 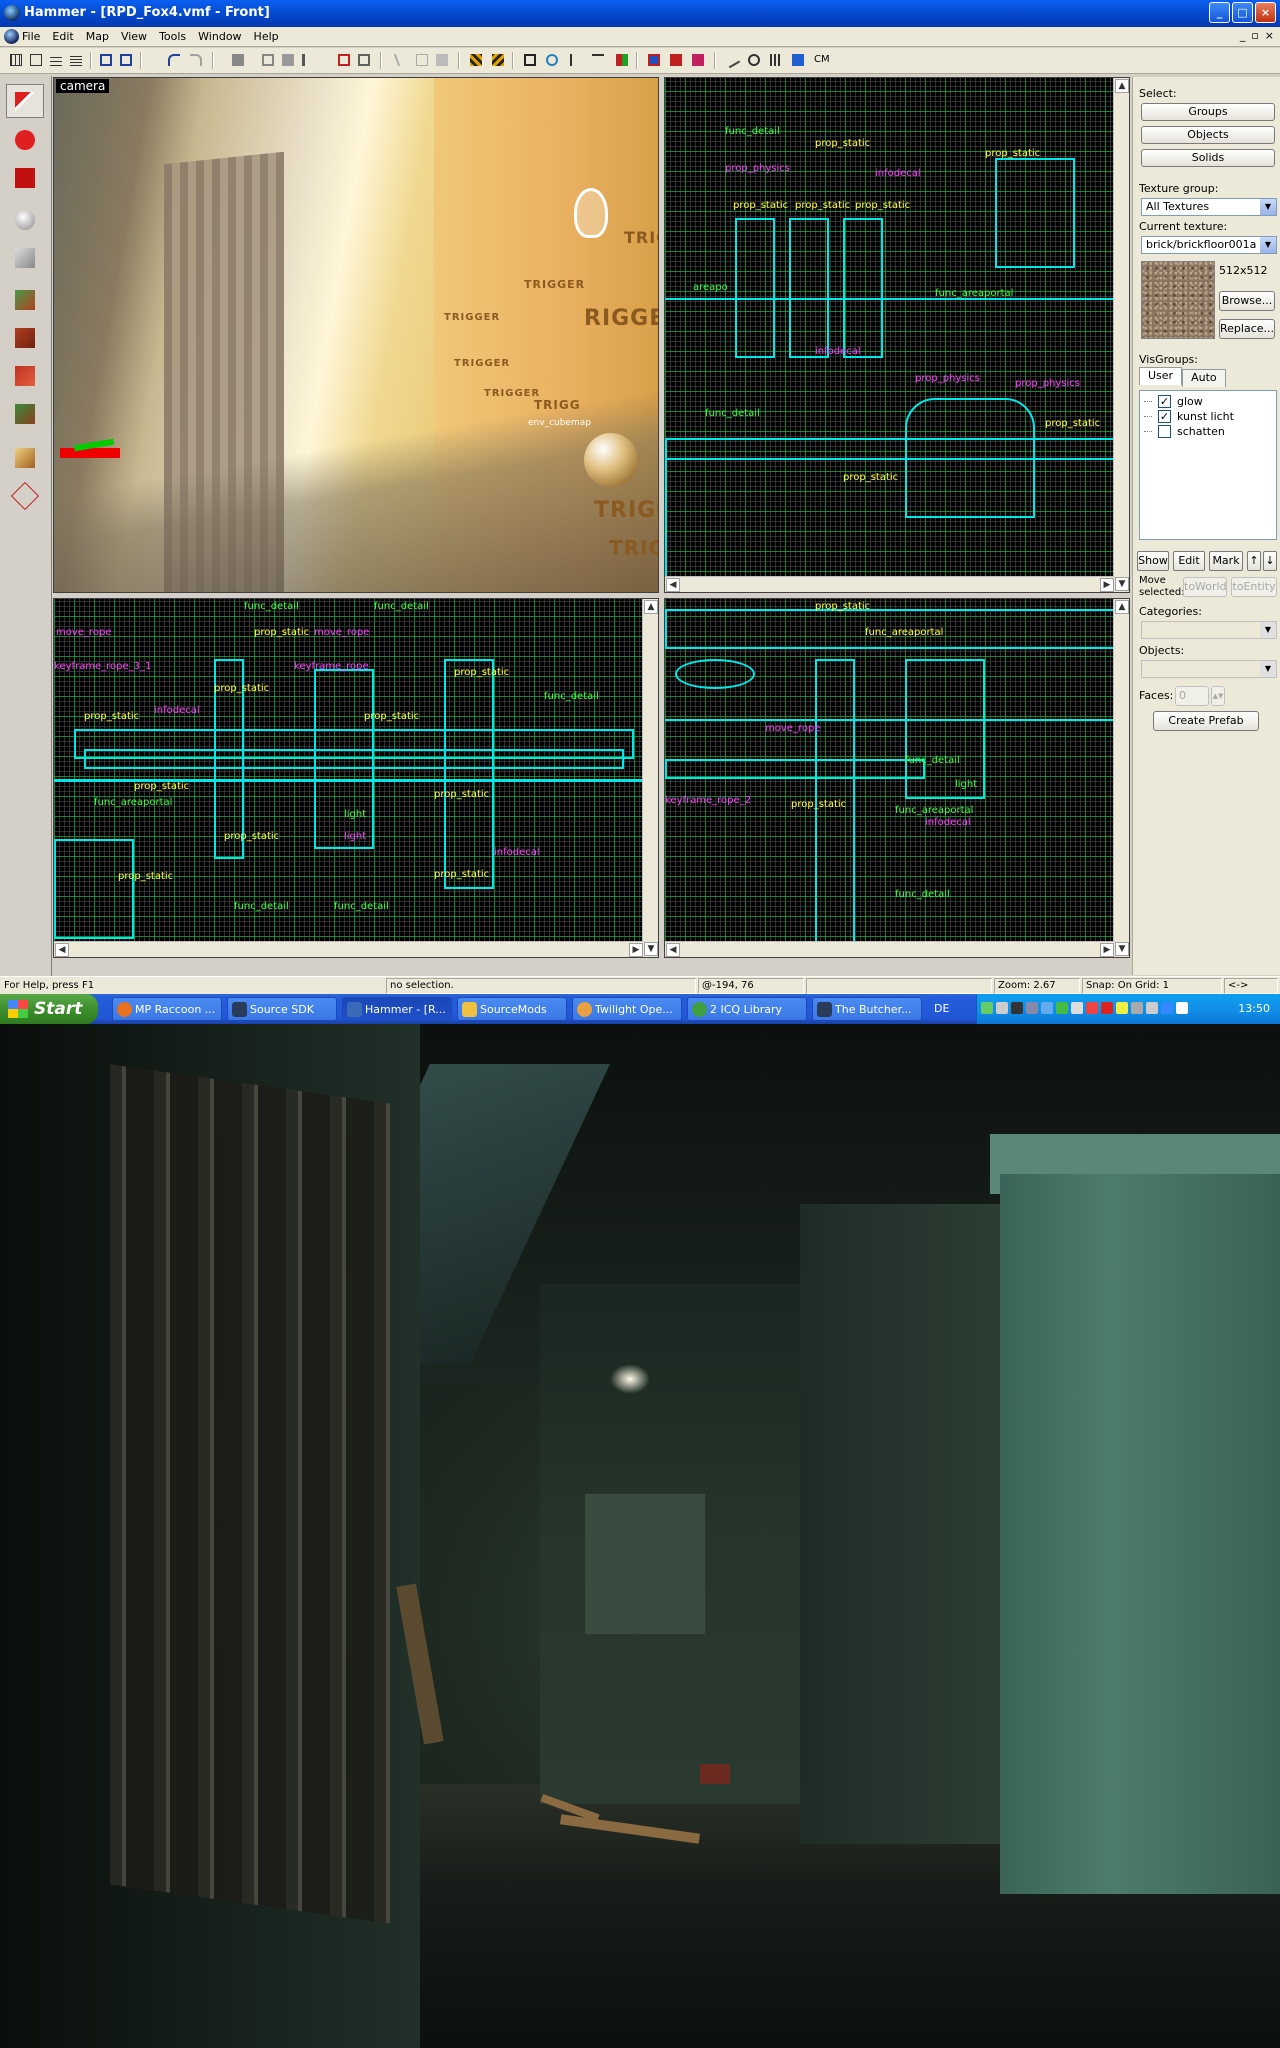 I want to click on hide-selected-icon, so click(x=476, y=60).